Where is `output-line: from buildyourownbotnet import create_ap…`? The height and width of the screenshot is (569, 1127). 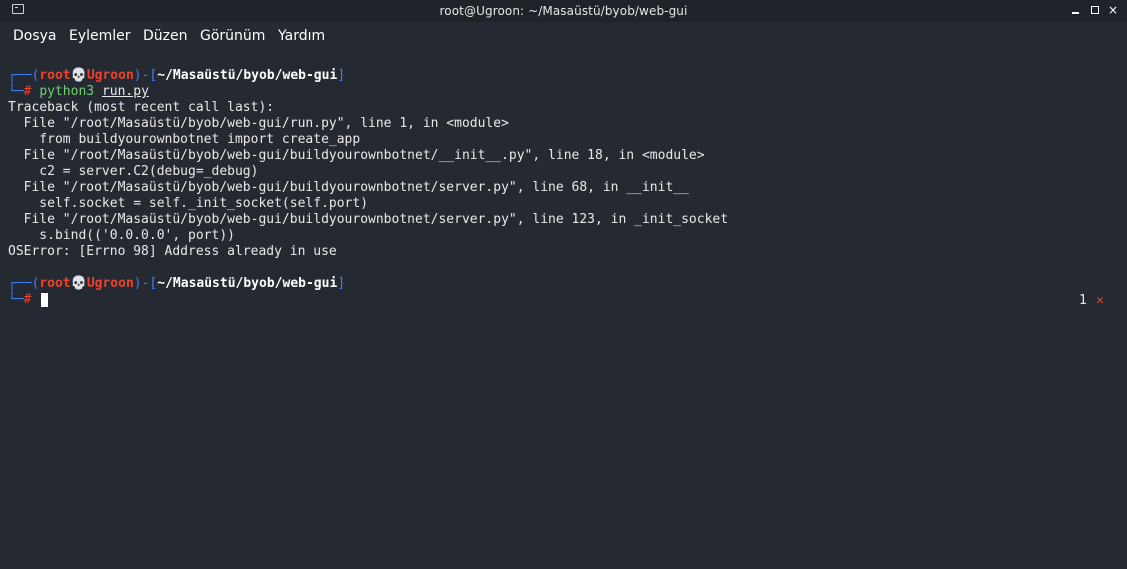 output-line: from buildyourownbotnet import create_ap… is located at coordinates (184, 139).